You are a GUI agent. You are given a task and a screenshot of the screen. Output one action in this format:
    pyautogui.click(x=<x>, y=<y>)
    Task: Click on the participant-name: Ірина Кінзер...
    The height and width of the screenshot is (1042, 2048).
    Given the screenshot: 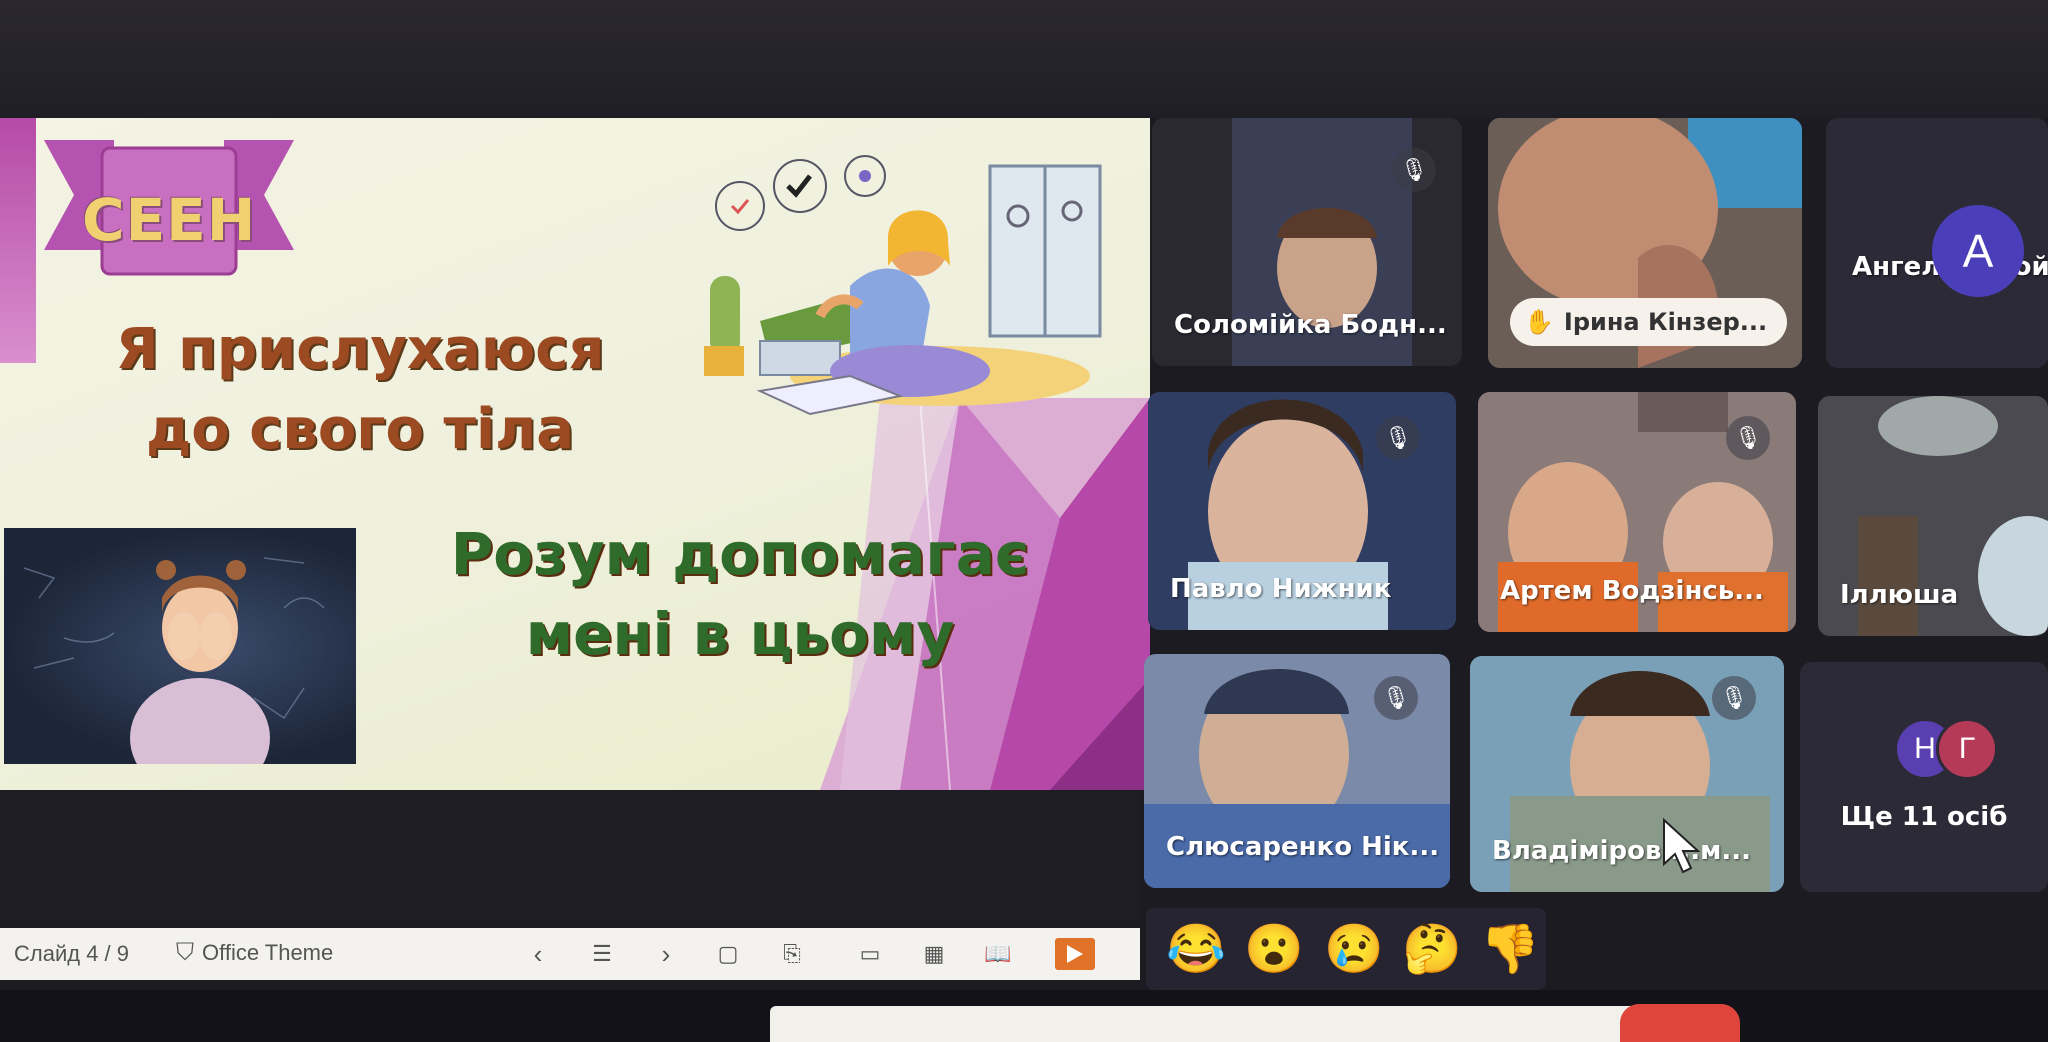 What is the action you would take?
    pyautogui.click(x=1665, y=322)
    